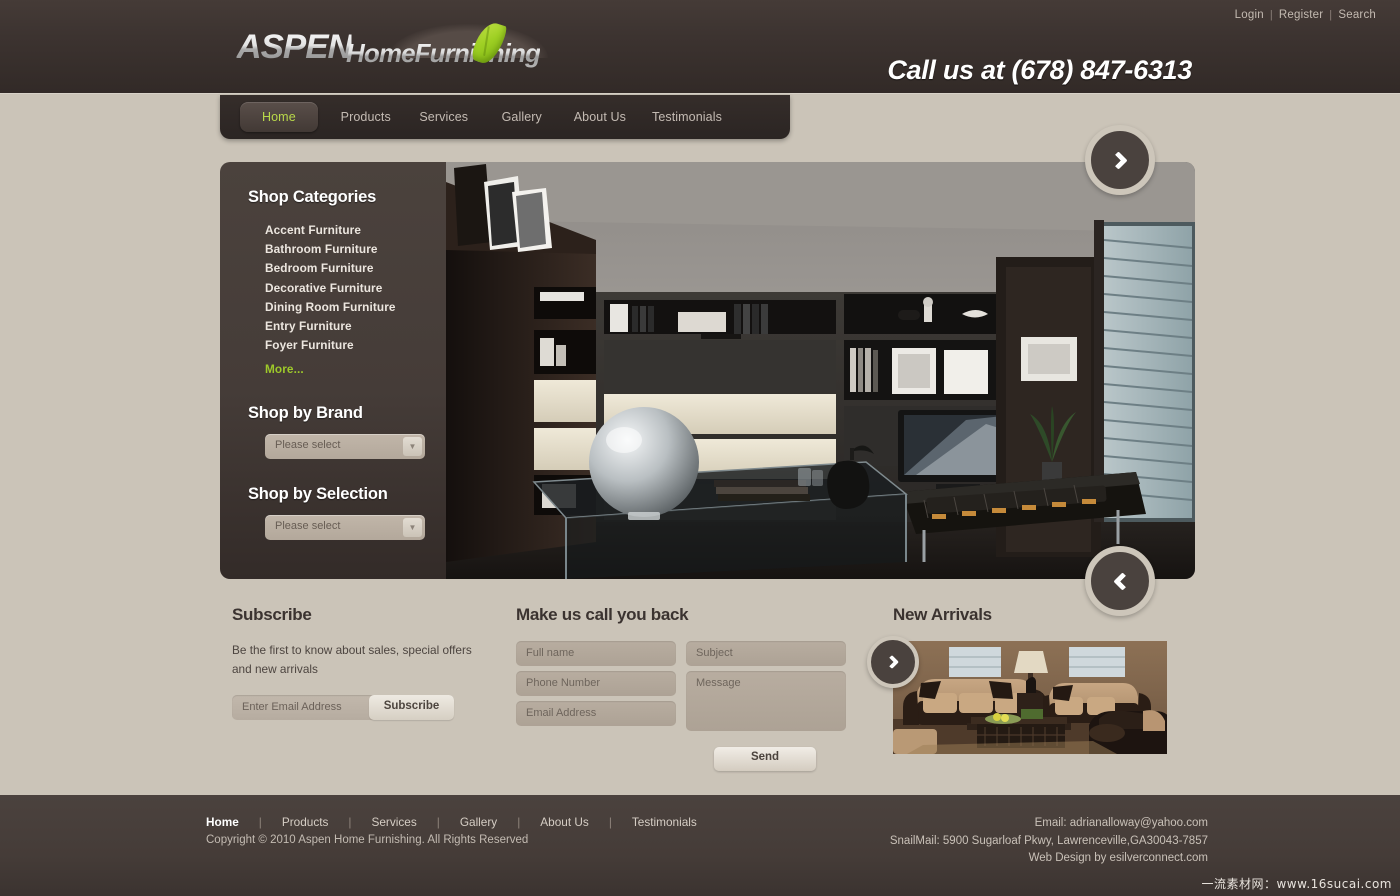 The width and height of the screenshot is (1400, 896). Describe the element at coordinates (766, 701) in the screenshot. I see `message-textarea: Message` at that location.